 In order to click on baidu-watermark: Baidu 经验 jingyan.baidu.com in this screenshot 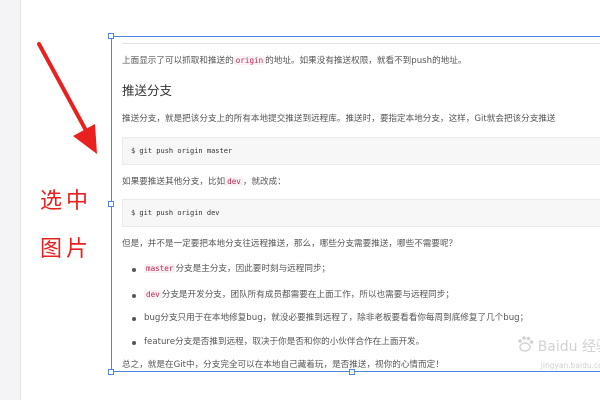, I will do `click(569, 355)`.